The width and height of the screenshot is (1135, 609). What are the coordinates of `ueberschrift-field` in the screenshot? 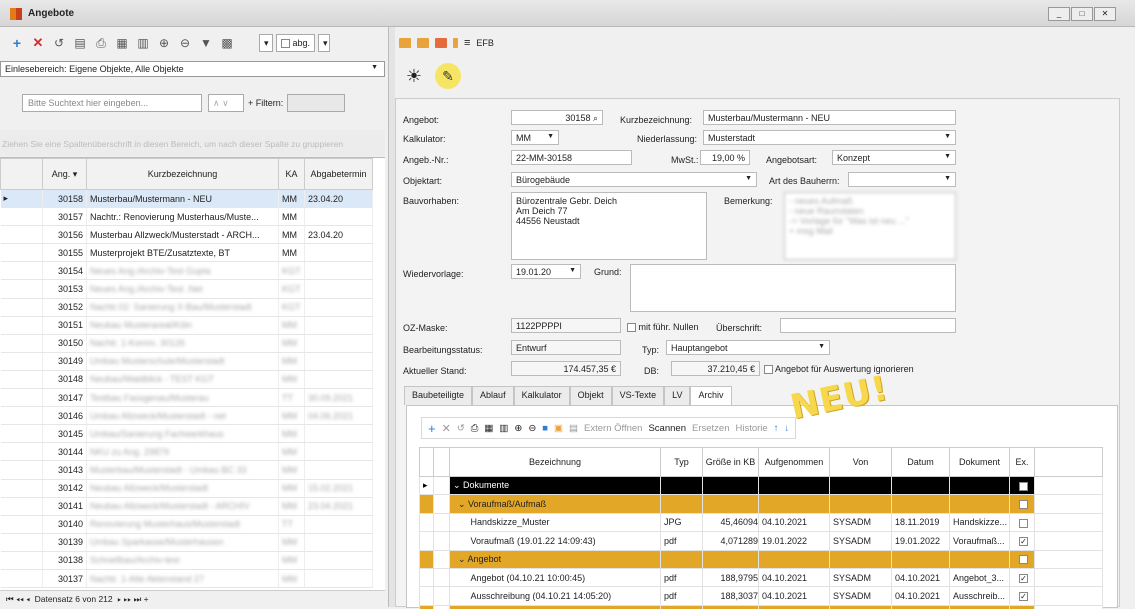 It's located at (868, 325).